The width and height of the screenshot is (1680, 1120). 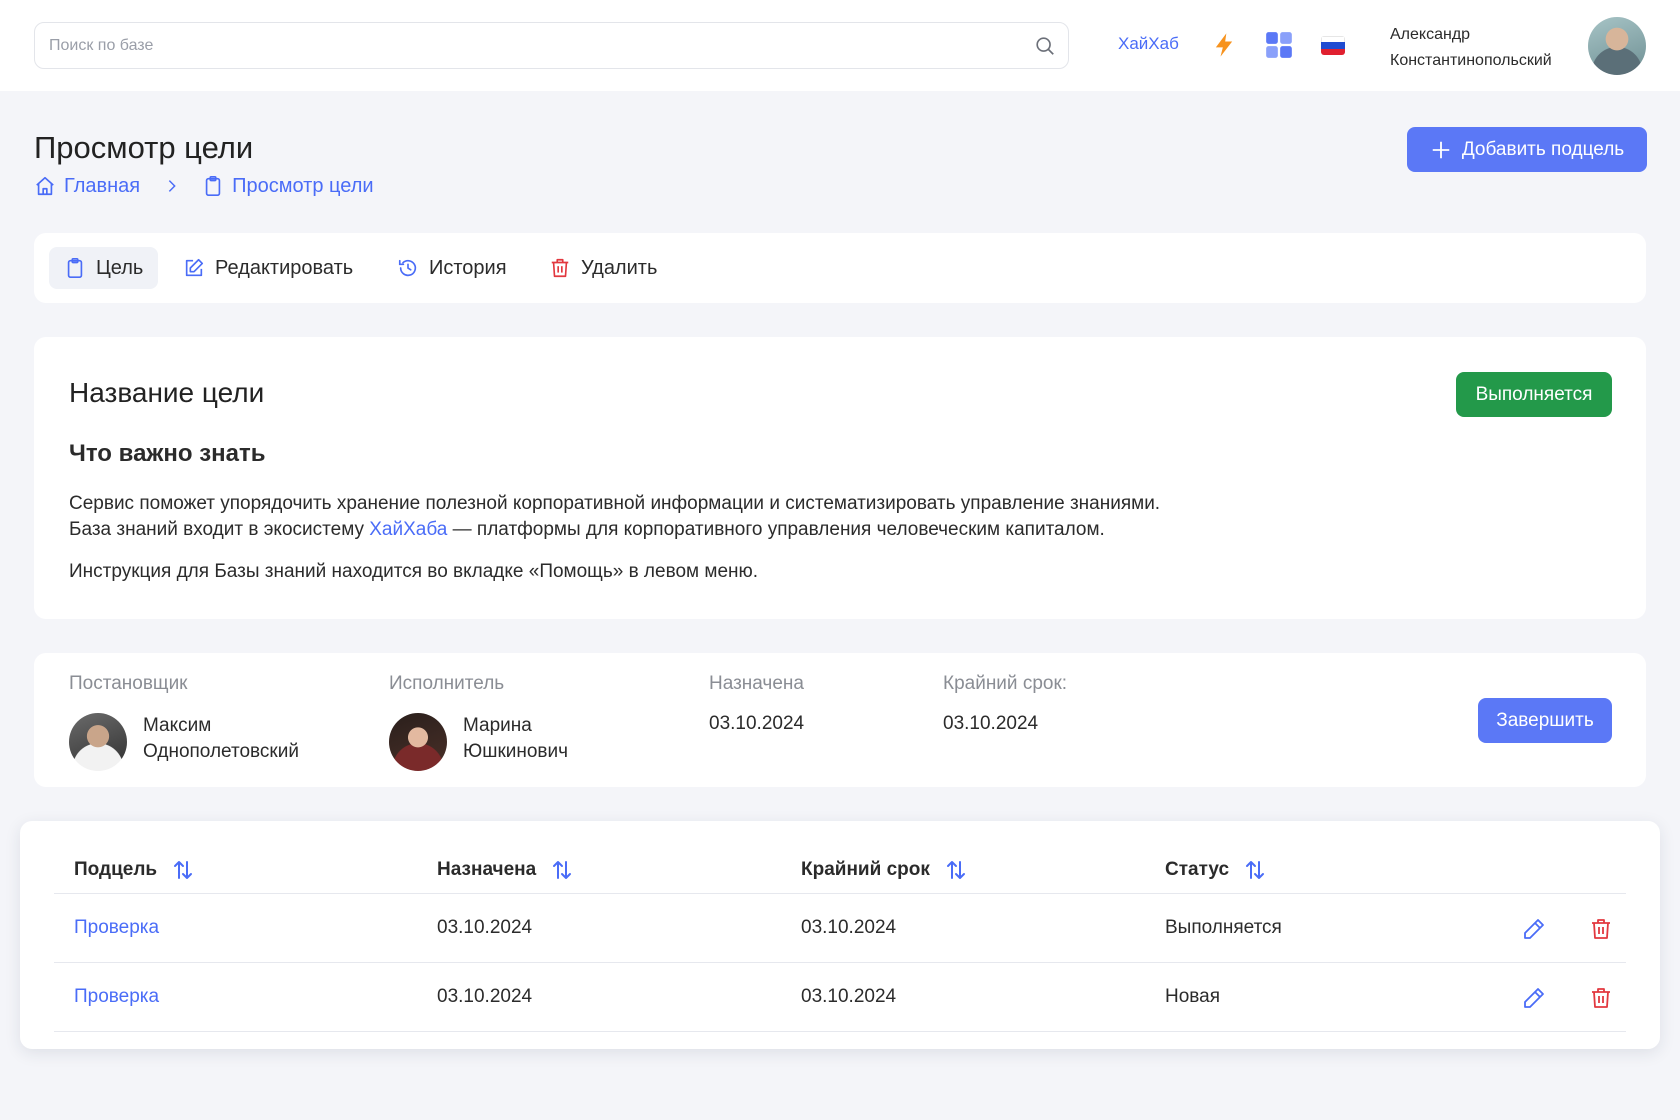 What do you see at coordinates (98, 742) in the screenshot?
I see `assigner-avatar` at bounding box center [98, 742].